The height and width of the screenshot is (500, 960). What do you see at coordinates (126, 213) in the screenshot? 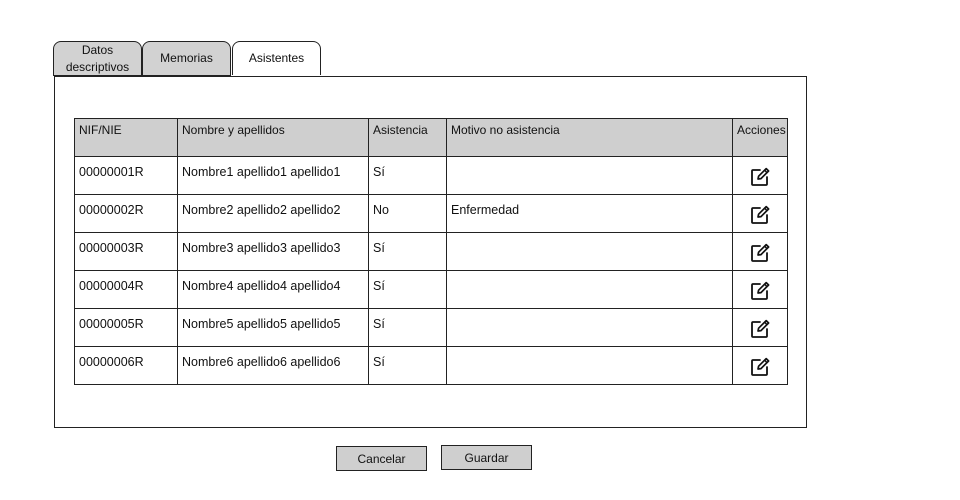
I see `cell-nif: 00000002R` at bounding box center [126, 213].